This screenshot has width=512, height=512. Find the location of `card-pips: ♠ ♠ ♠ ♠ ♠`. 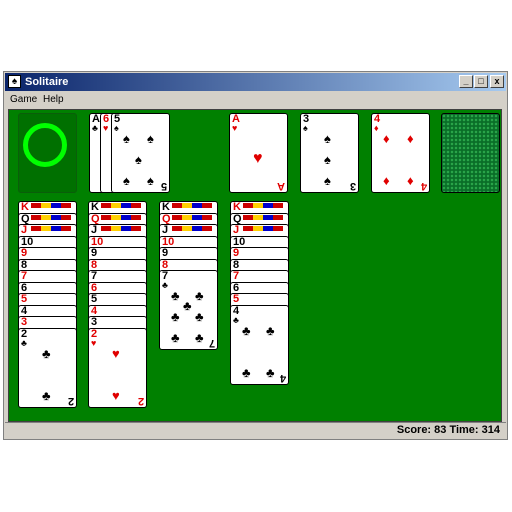

card-pips: ♠ ♠ ♠ ♠ ♠ is located at coordinates (141, 160).